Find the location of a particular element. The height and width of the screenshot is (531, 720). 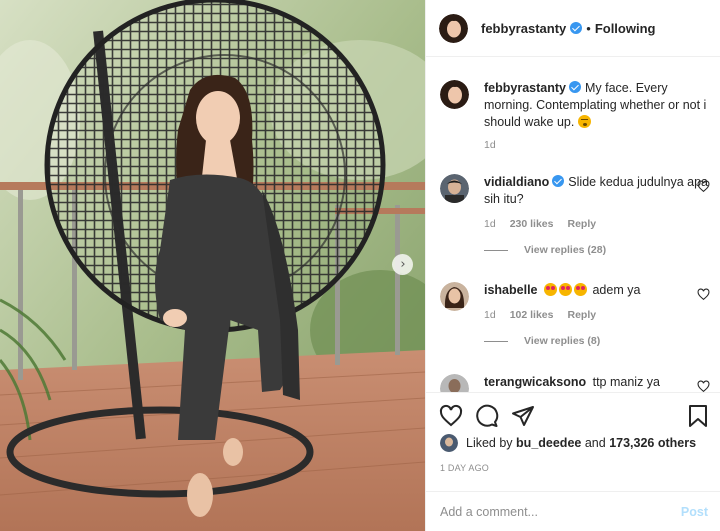

view-replies-button: View replies (8) is located at coordinates (596, 341).